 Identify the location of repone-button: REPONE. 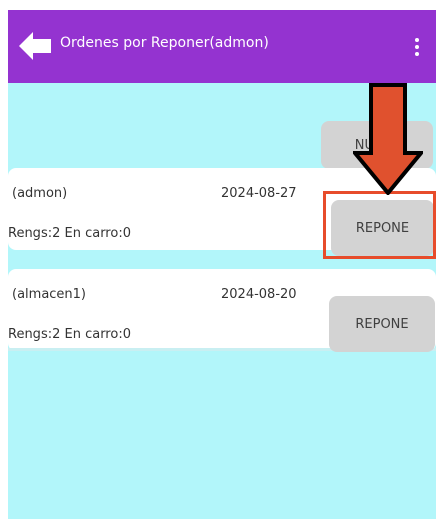
(382, 324).